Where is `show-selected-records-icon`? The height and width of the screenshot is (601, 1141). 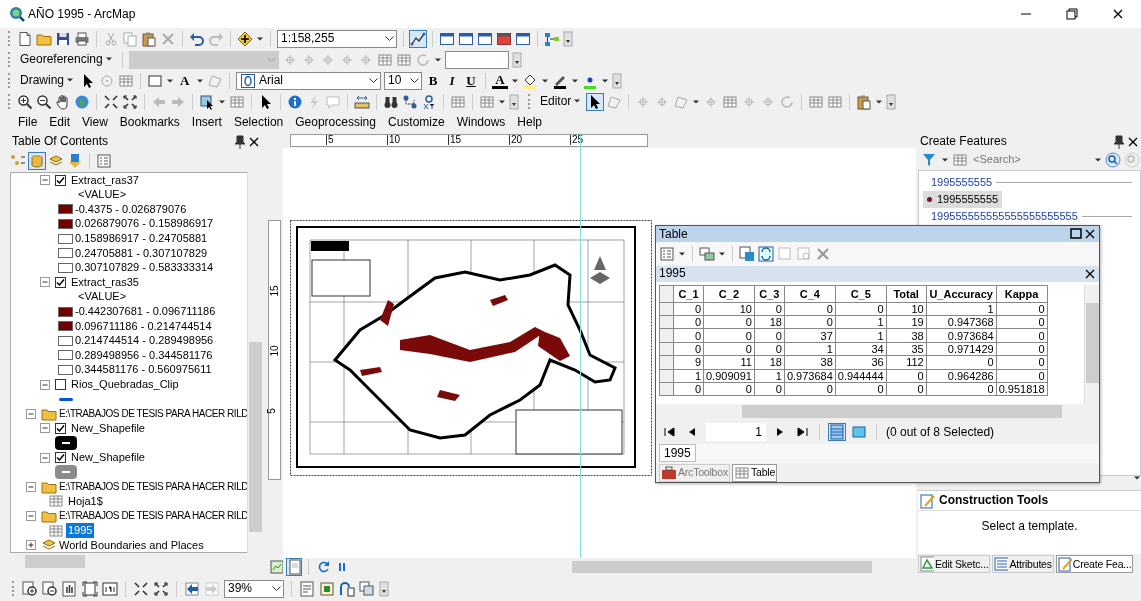
show-selected-records-icon is located at coordinates (859, 431).